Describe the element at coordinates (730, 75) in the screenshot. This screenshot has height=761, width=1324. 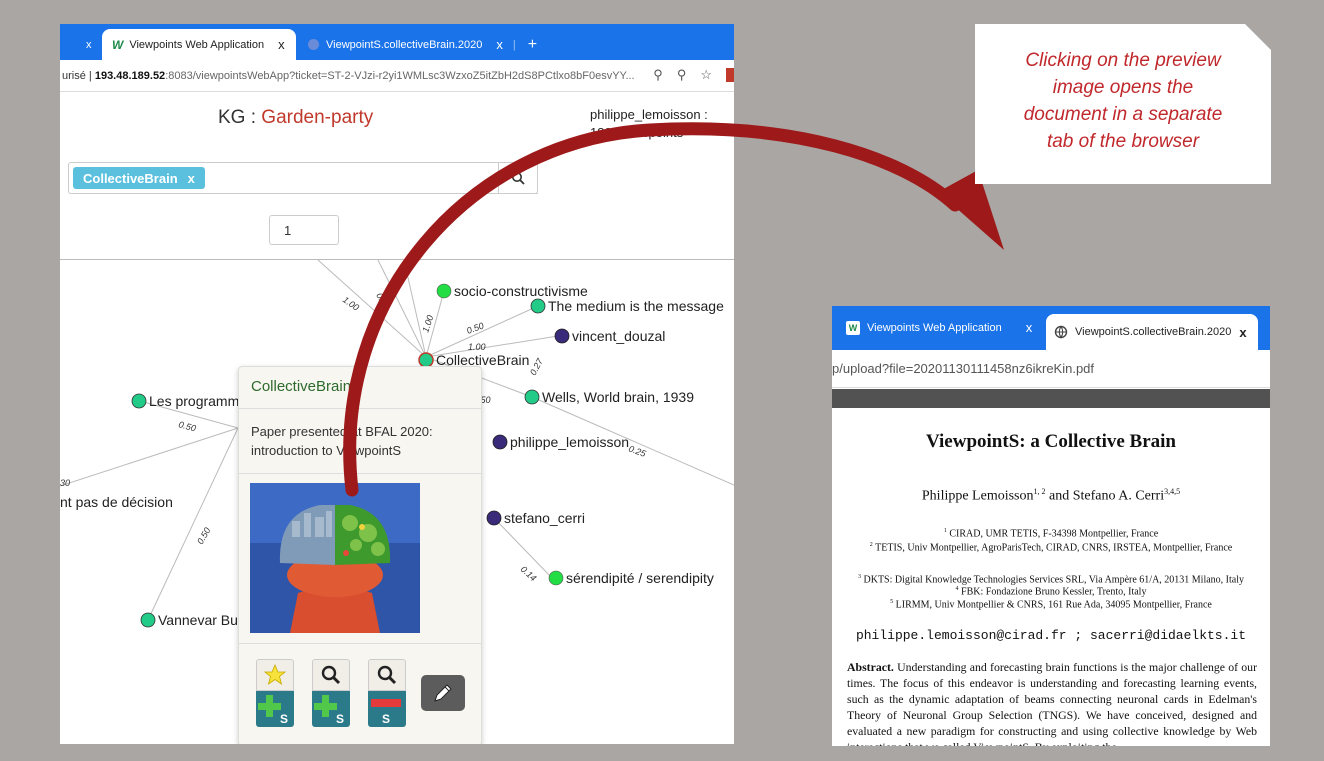
I see `extension-icon` at that location.